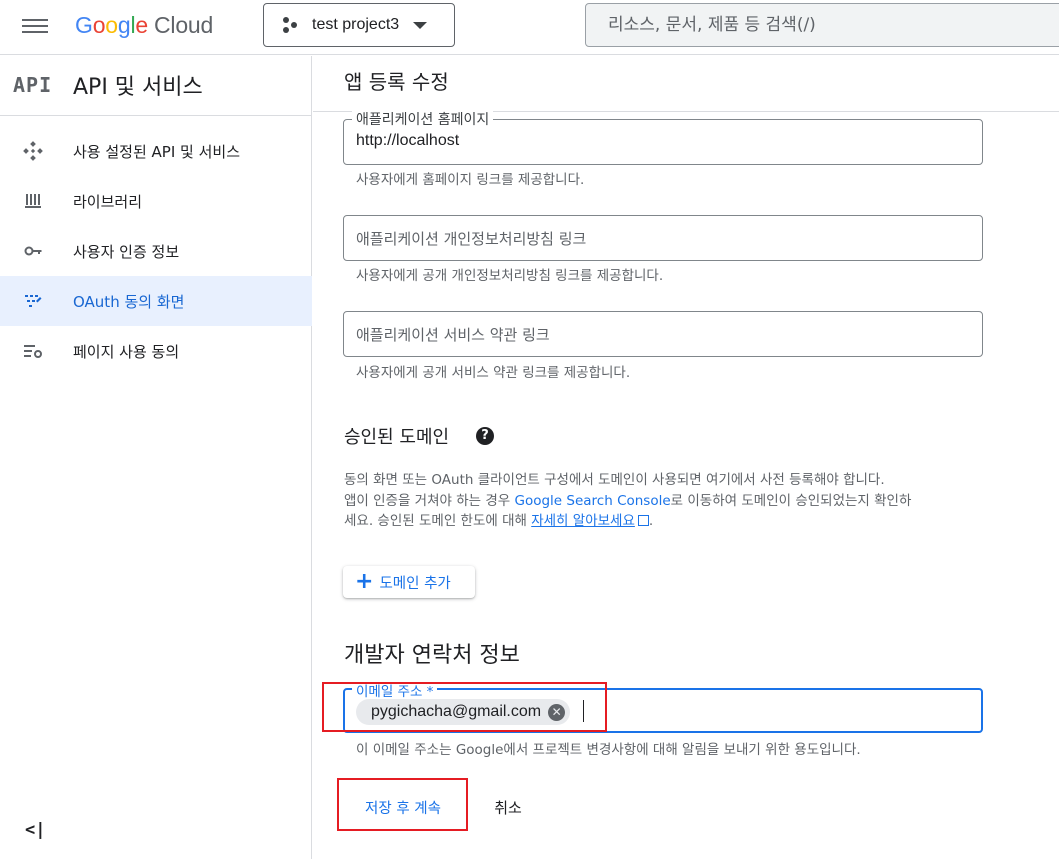  I want to click on project-picker-button: test project3, so click(359, 25).